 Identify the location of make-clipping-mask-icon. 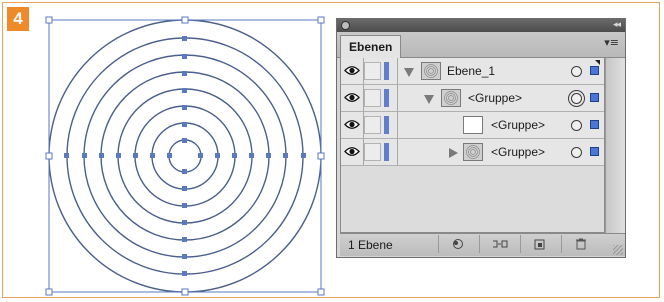
(500, 244).